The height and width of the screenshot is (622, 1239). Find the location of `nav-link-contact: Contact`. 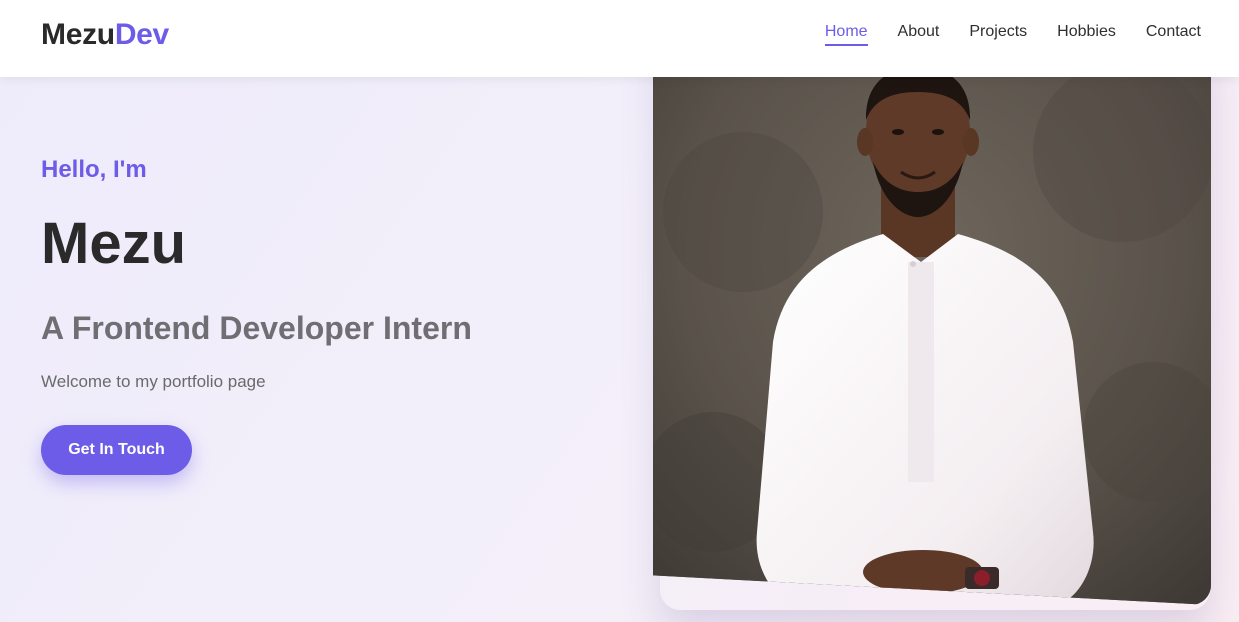

nav-link-contact: Contact is located at coordinates (1173, 34).